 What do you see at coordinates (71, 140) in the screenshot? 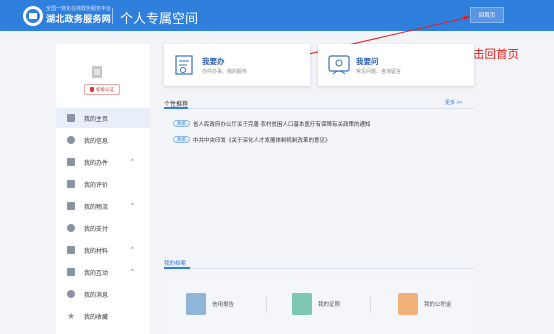
I see `info-icon` at bounding box center [71, 140].